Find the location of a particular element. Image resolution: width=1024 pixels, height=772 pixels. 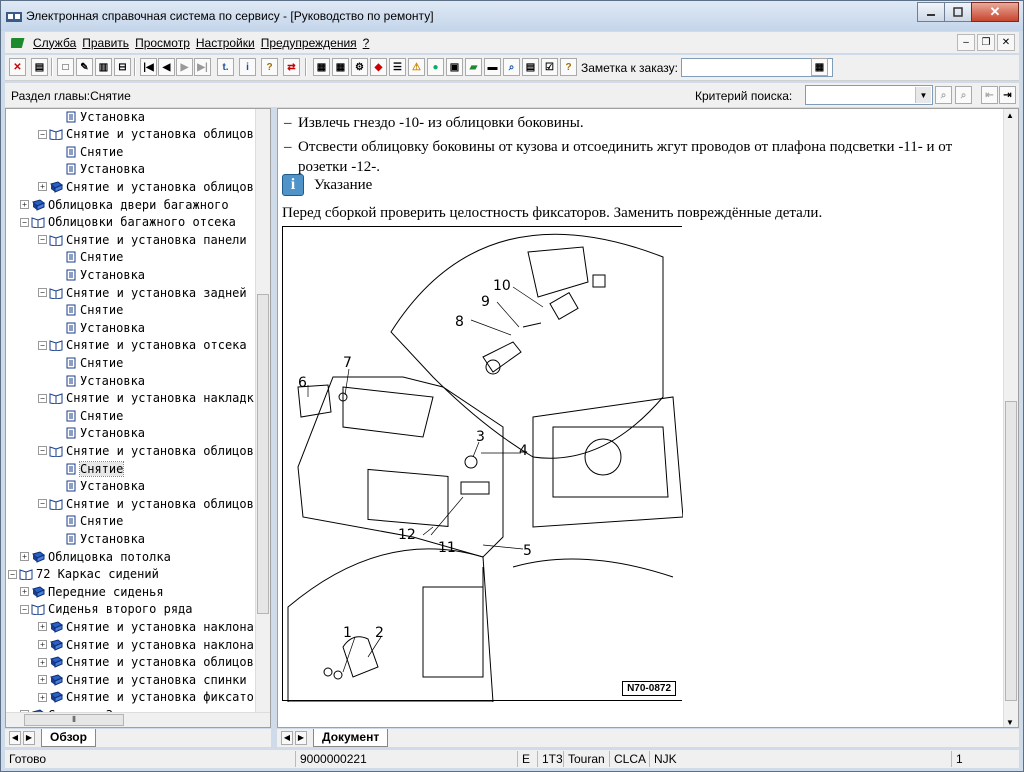

book-green-icon: ▰ is located at coordinates (473, 67).